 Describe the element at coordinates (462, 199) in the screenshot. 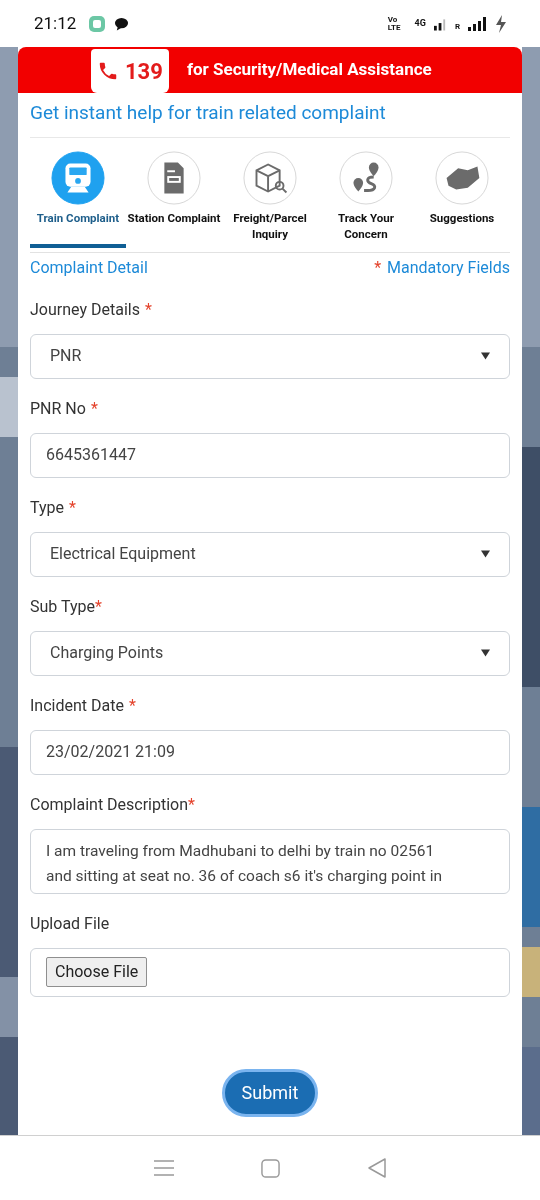

I see `category-tab: Suggestions` at that location.